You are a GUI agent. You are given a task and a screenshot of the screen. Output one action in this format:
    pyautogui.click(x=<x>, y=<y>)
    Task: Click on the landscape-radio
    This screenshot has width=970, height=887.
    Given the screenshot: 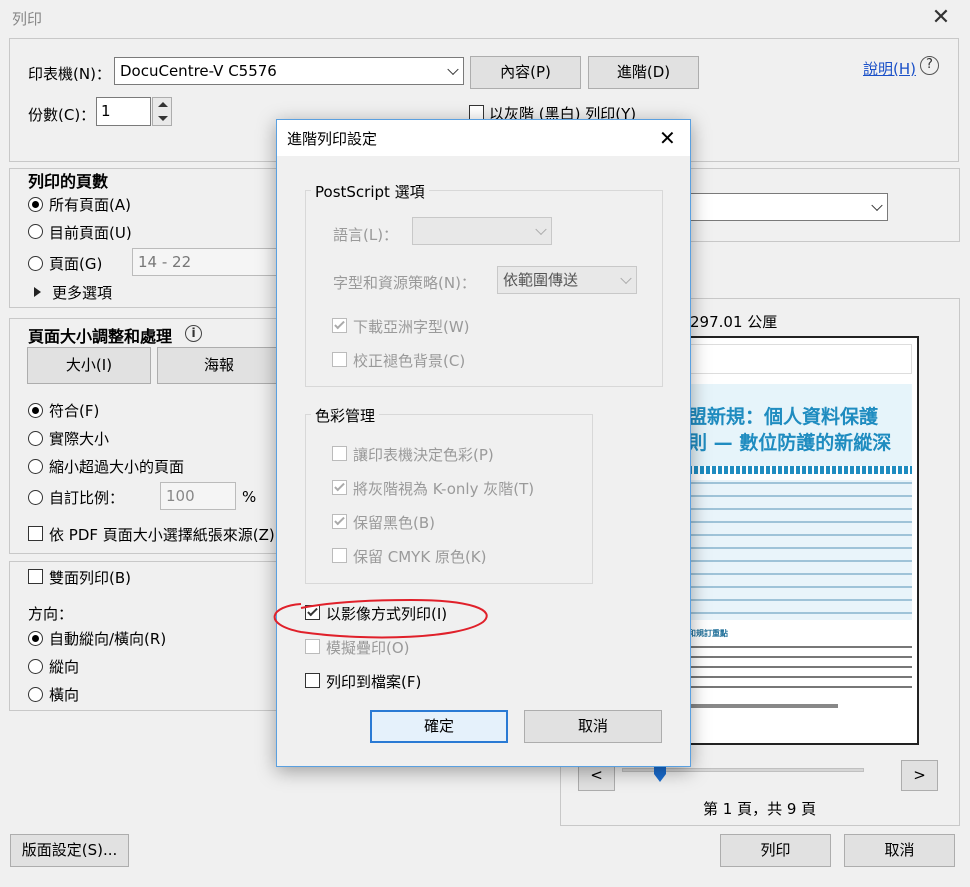 What is the action you would take?
    pyautogui.click(x=35, y=694)
    